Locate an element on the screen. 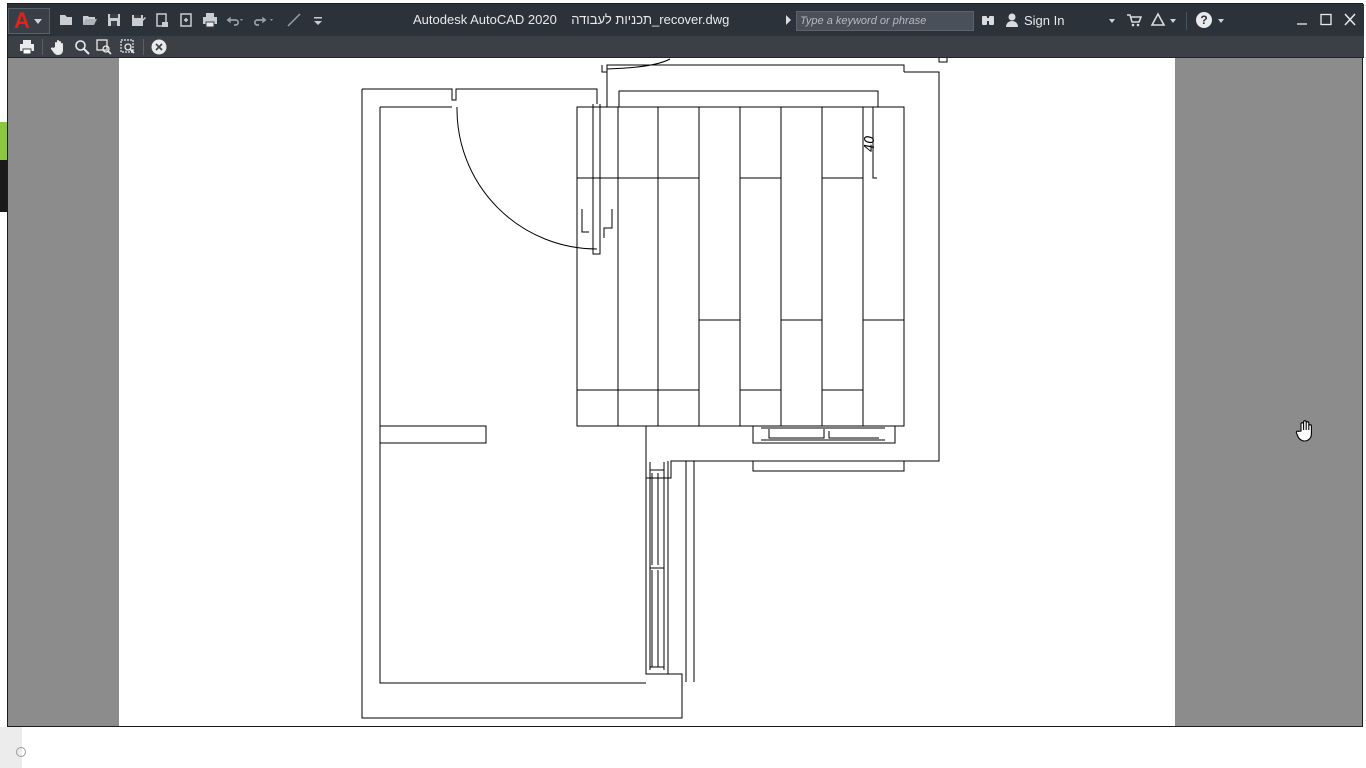  desktop-dark-strip is located at coordinates (3, 186).